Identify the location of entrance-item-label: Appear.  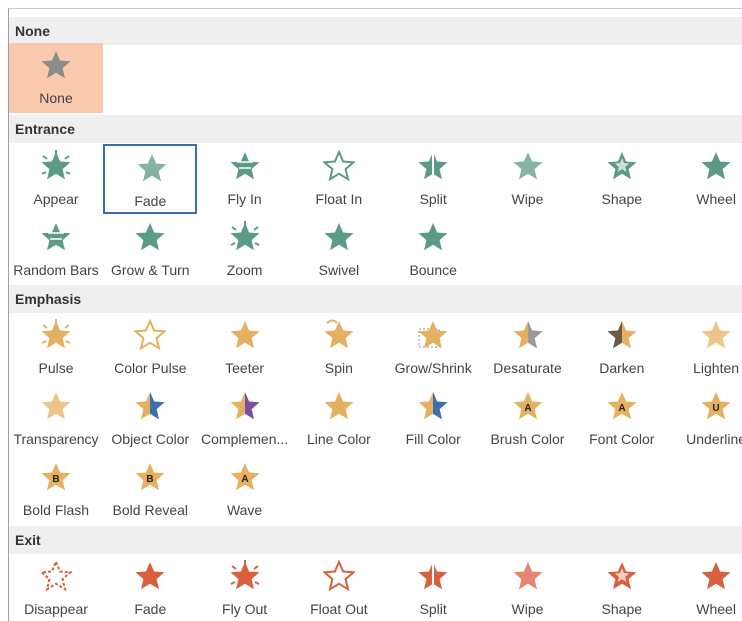
(56, 199).